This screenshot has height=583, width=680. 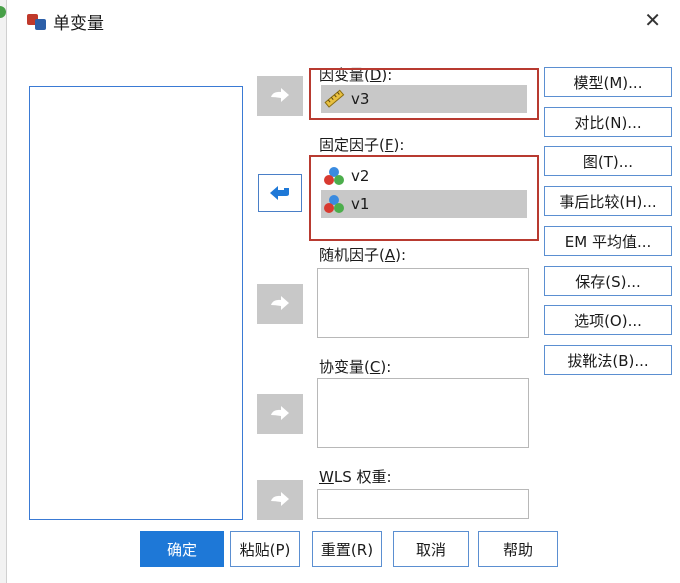 I want to click on fixed-factors-label: 固定因子(F):, so click(x=362, y=145).